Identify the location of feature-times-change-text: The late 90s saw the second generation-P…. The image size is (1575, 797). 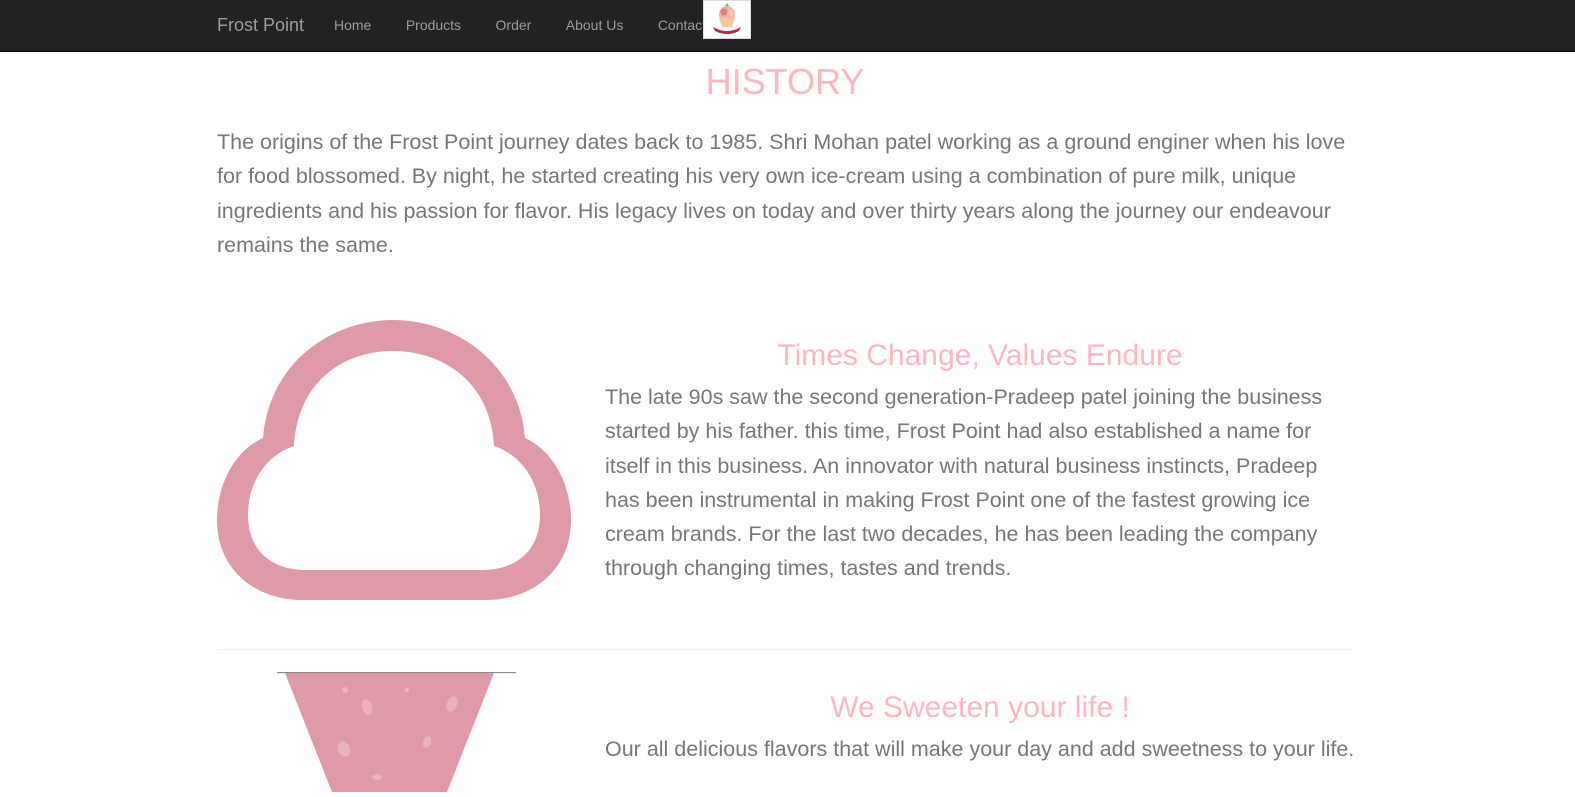
(964, 483).